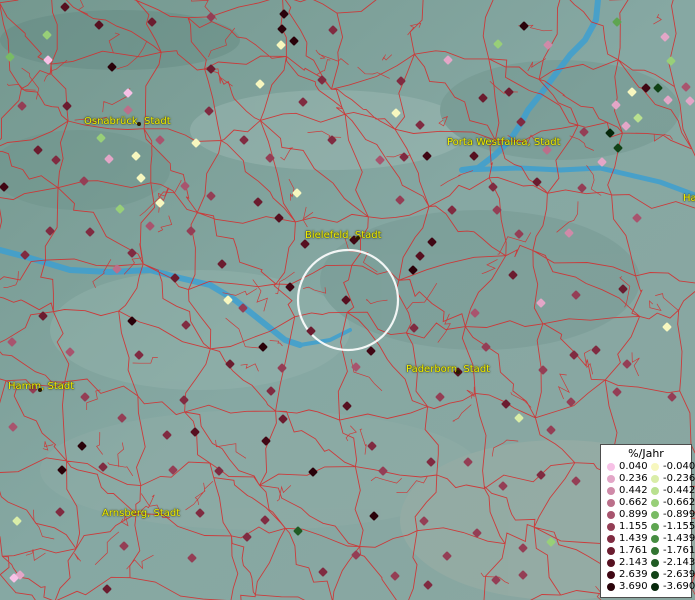 This screenshot has width=695, height=600. Describe the element at coordinates (679, 490) in the screenshot. I see `legend-value: -0.442` at that location.